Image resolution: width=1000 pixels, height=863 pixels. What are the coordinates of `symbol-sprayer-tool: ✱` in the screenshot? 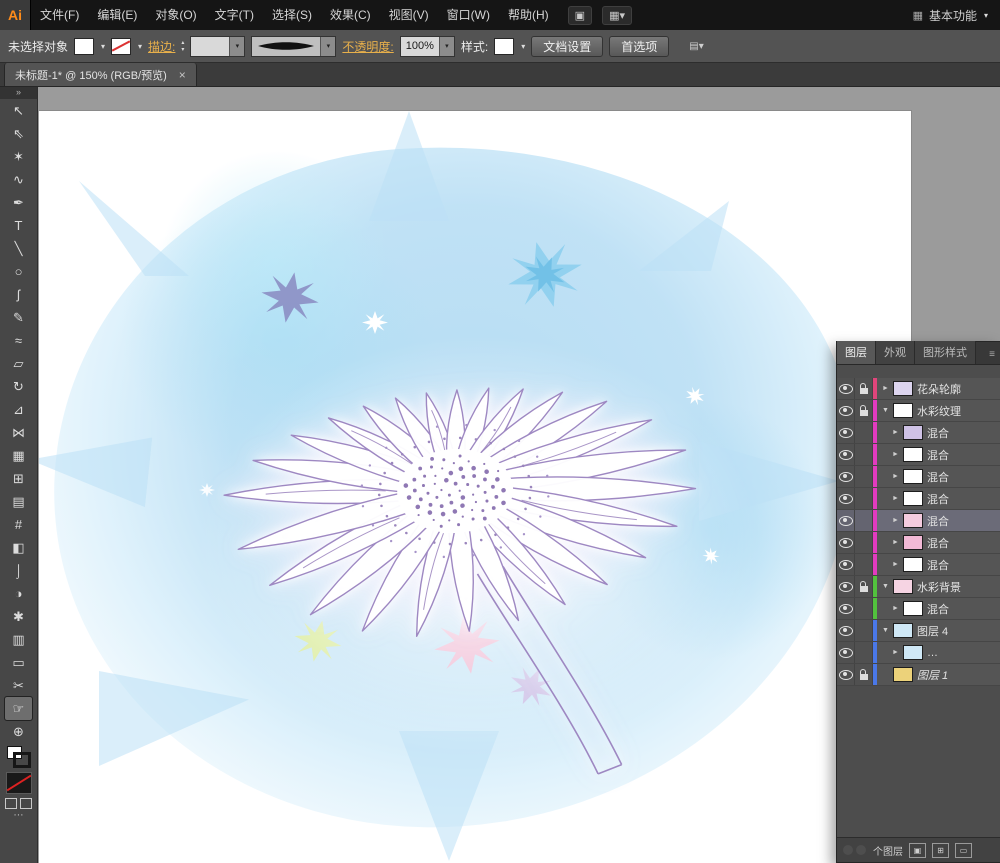 It's located at (18, 616).